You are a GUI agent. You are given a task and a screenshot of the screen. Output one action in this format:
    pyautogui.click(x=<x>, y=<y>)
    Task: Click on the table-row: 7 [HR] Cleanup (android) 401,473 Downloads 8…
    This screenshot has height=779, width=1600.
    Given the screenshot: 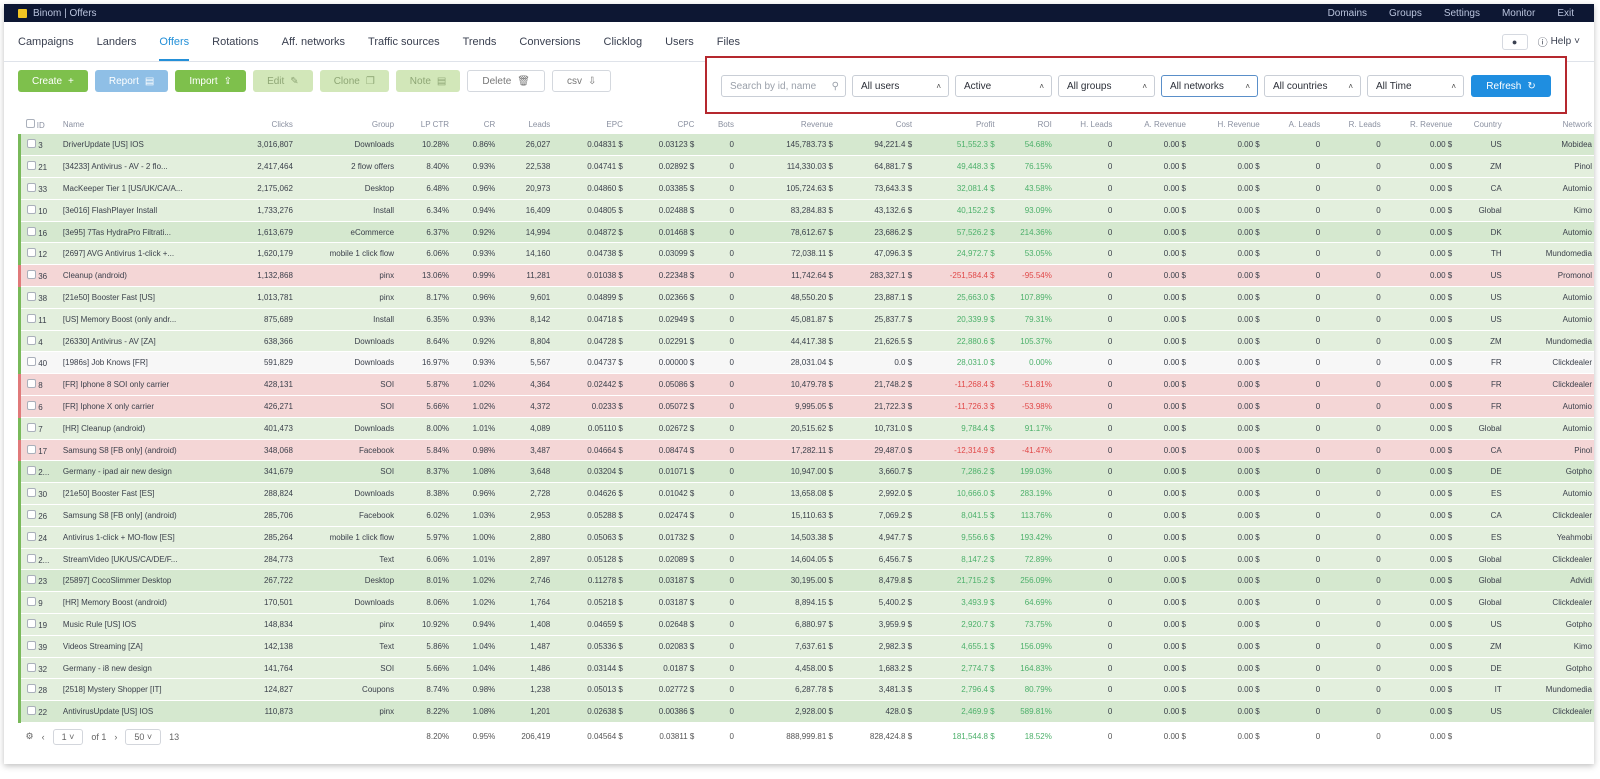 What is the action you would take?
    pyautogui.click(x=805, y=428)
    